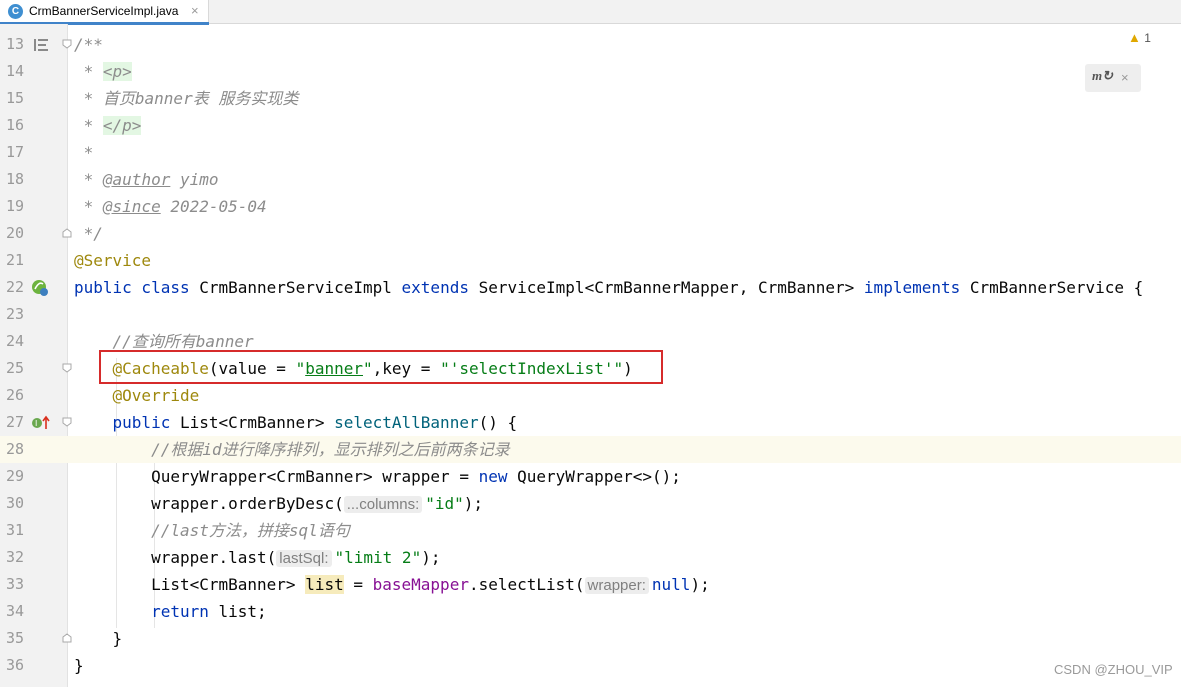 The height and width of the screenshot is (687, 1181). I want to click on code-line: 30 wrapper.orderByDesc(...columns: "id");, so click(590, 503).